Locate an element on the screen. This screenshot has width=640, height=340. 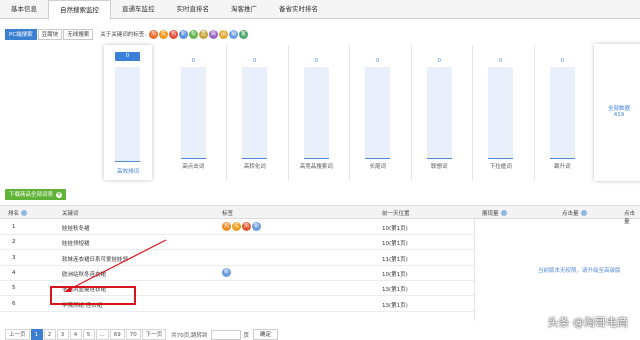
tab-province-realtime-rank: 备省实时排名 is located at coordinates (298, 9).